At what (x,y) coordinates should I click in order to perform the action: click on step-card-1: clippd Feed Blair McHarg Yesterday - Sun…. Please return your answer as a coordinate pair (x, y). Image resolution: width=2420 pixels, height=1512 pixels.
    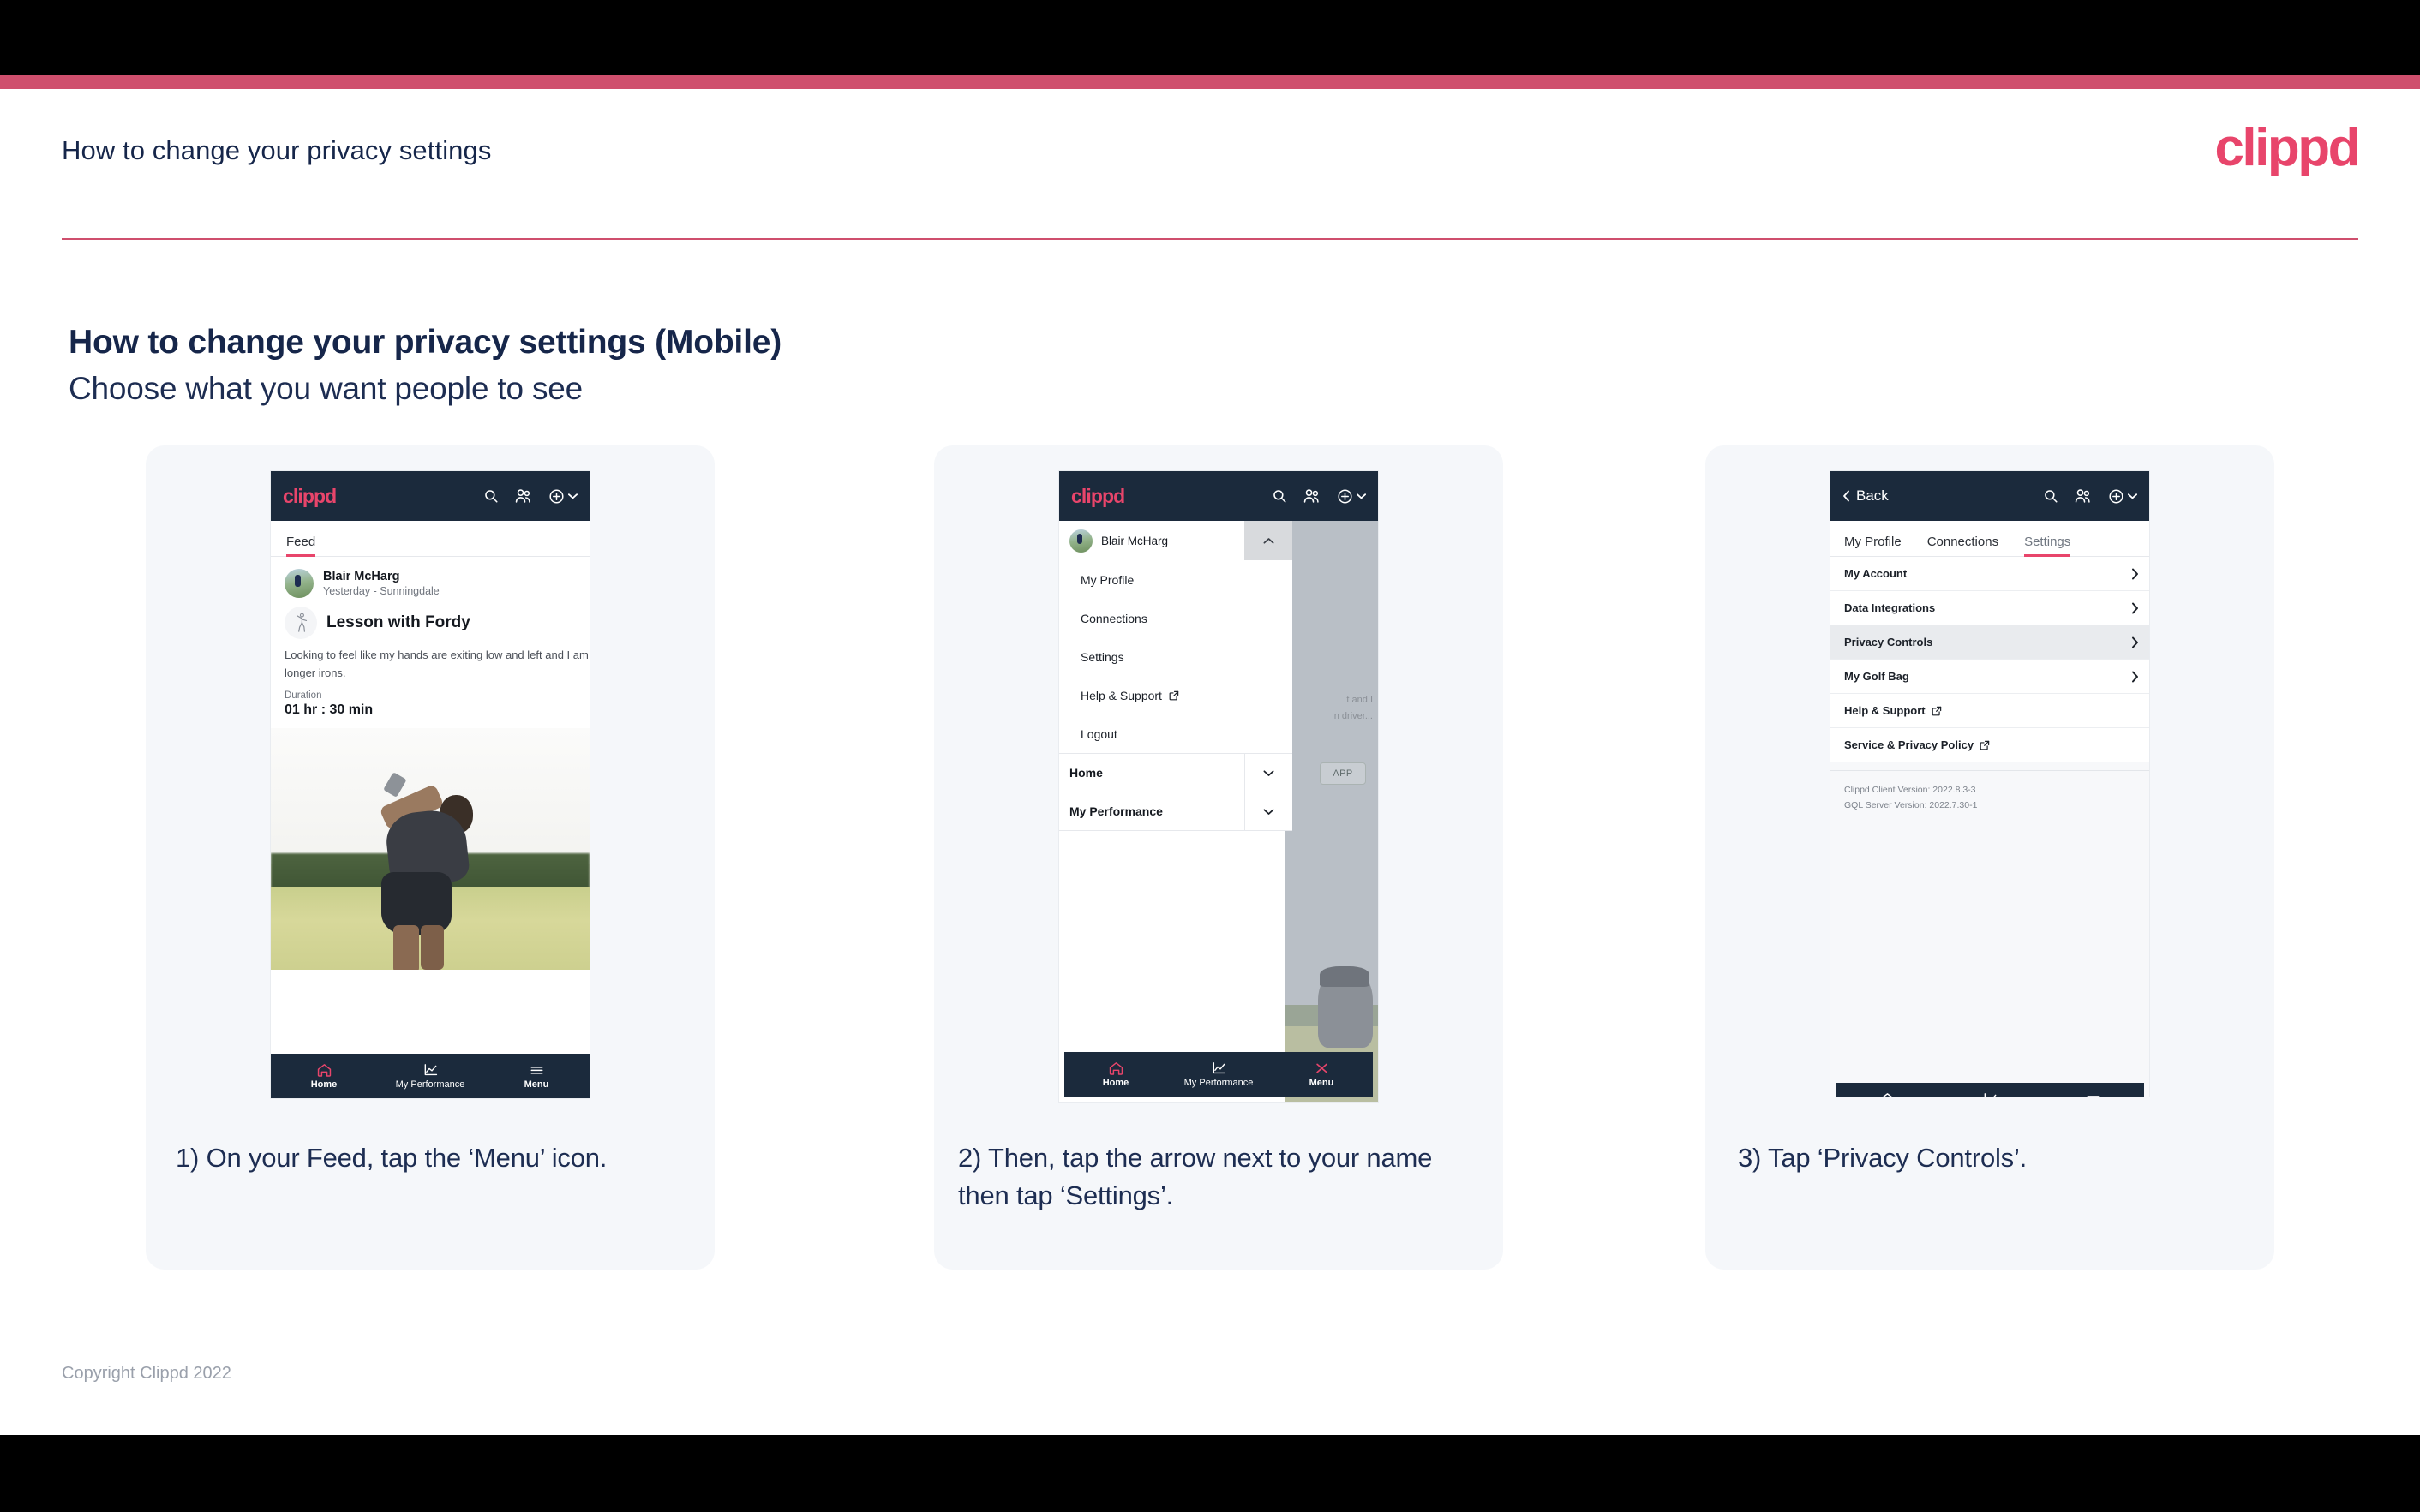
    Looking at the image, I should click on (430, 857).